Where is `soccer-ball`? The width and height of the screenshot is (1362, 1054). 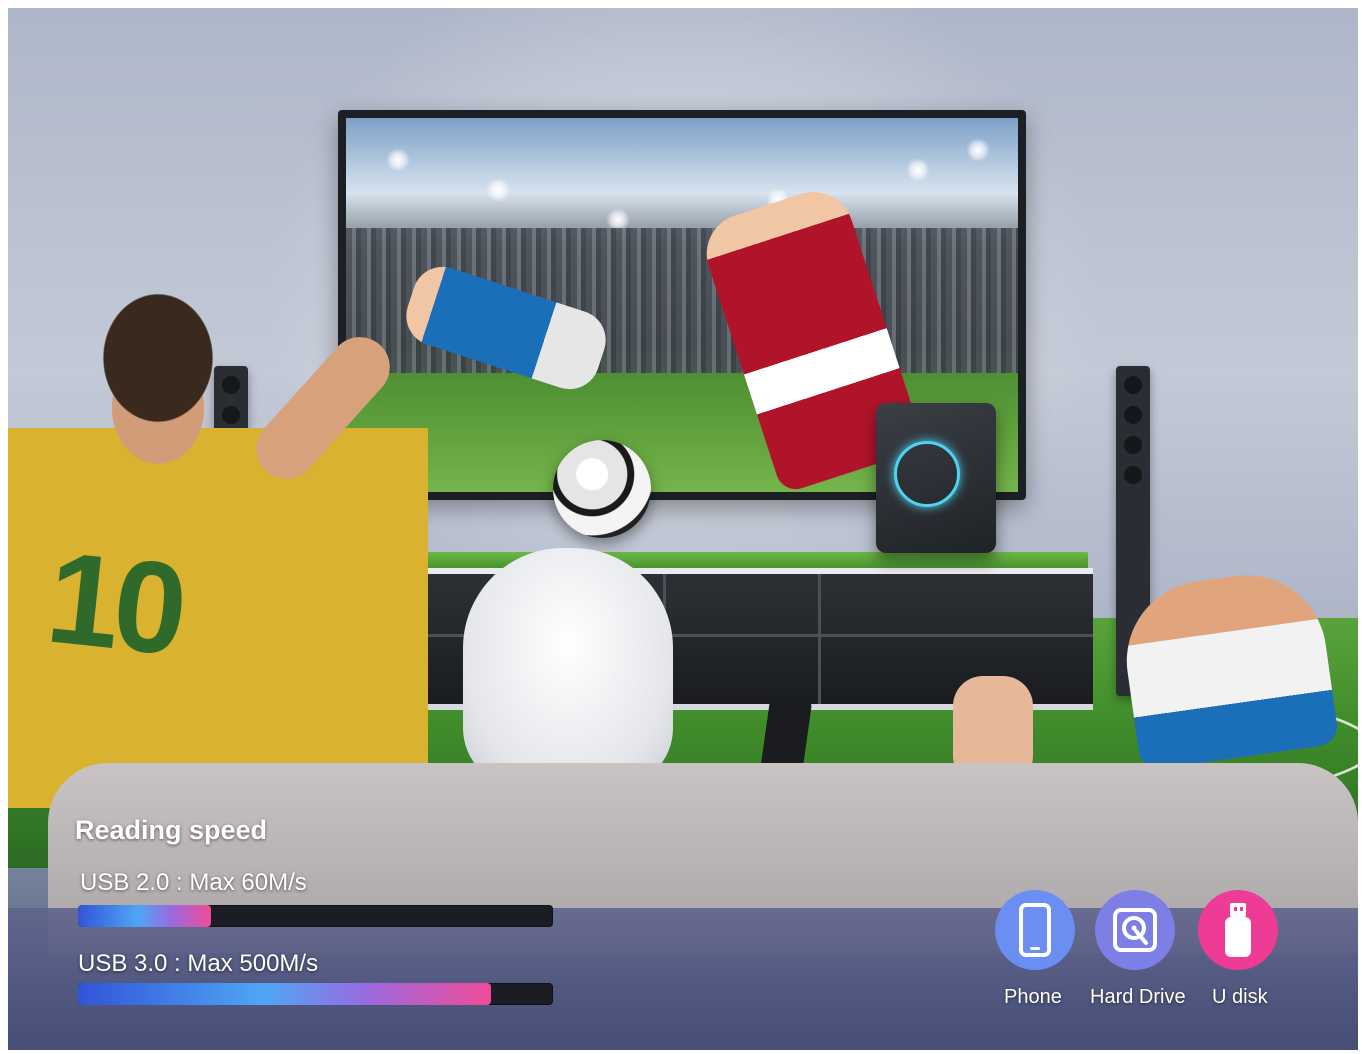
soccer-ball is located at coordinates (602, 489).